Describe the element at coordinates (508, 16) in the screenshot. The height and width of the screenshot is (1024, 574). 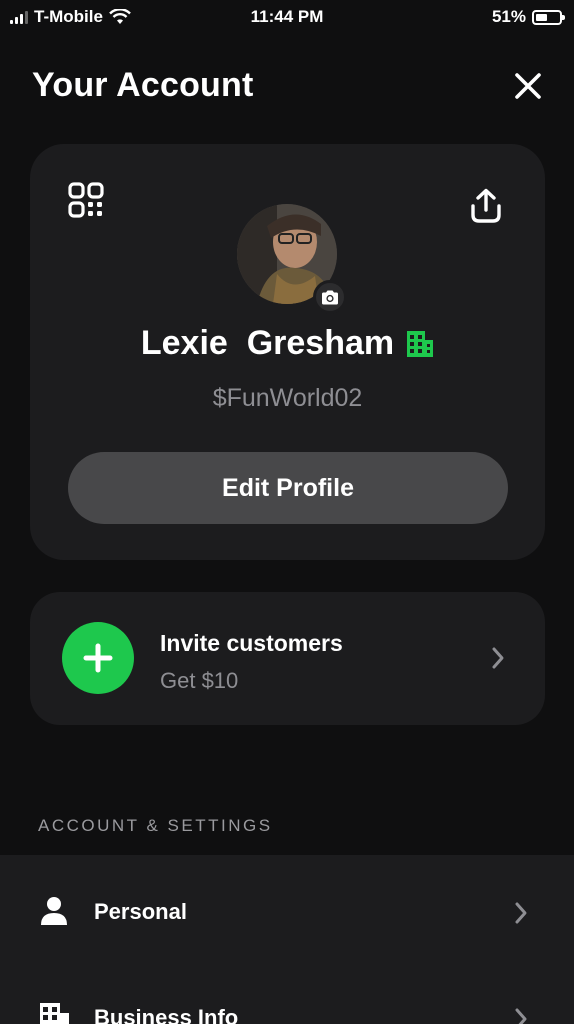
I see `battery-percentage: 51%` at that location.